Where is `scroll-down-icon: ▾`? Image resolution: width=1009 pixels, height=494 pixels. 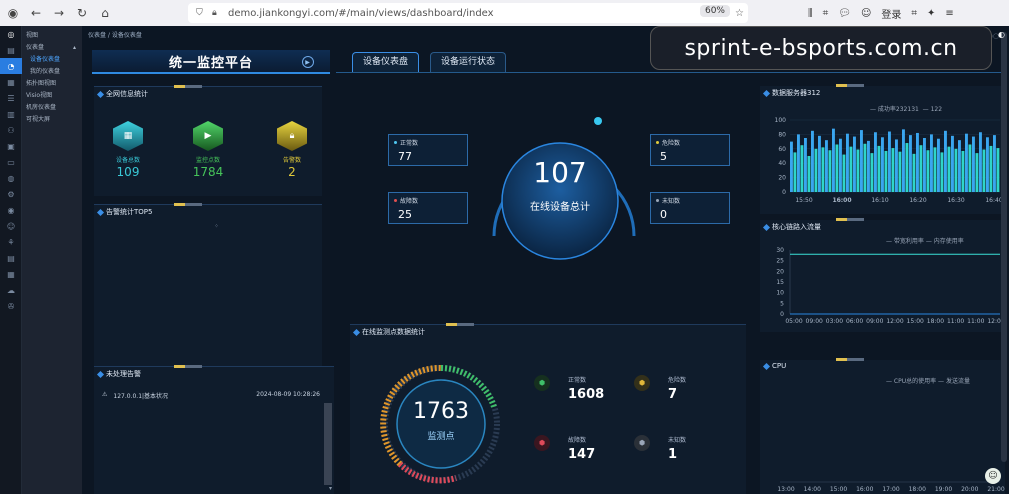
scroll-down-icon: ▾ is located at coordinates (330, 488).